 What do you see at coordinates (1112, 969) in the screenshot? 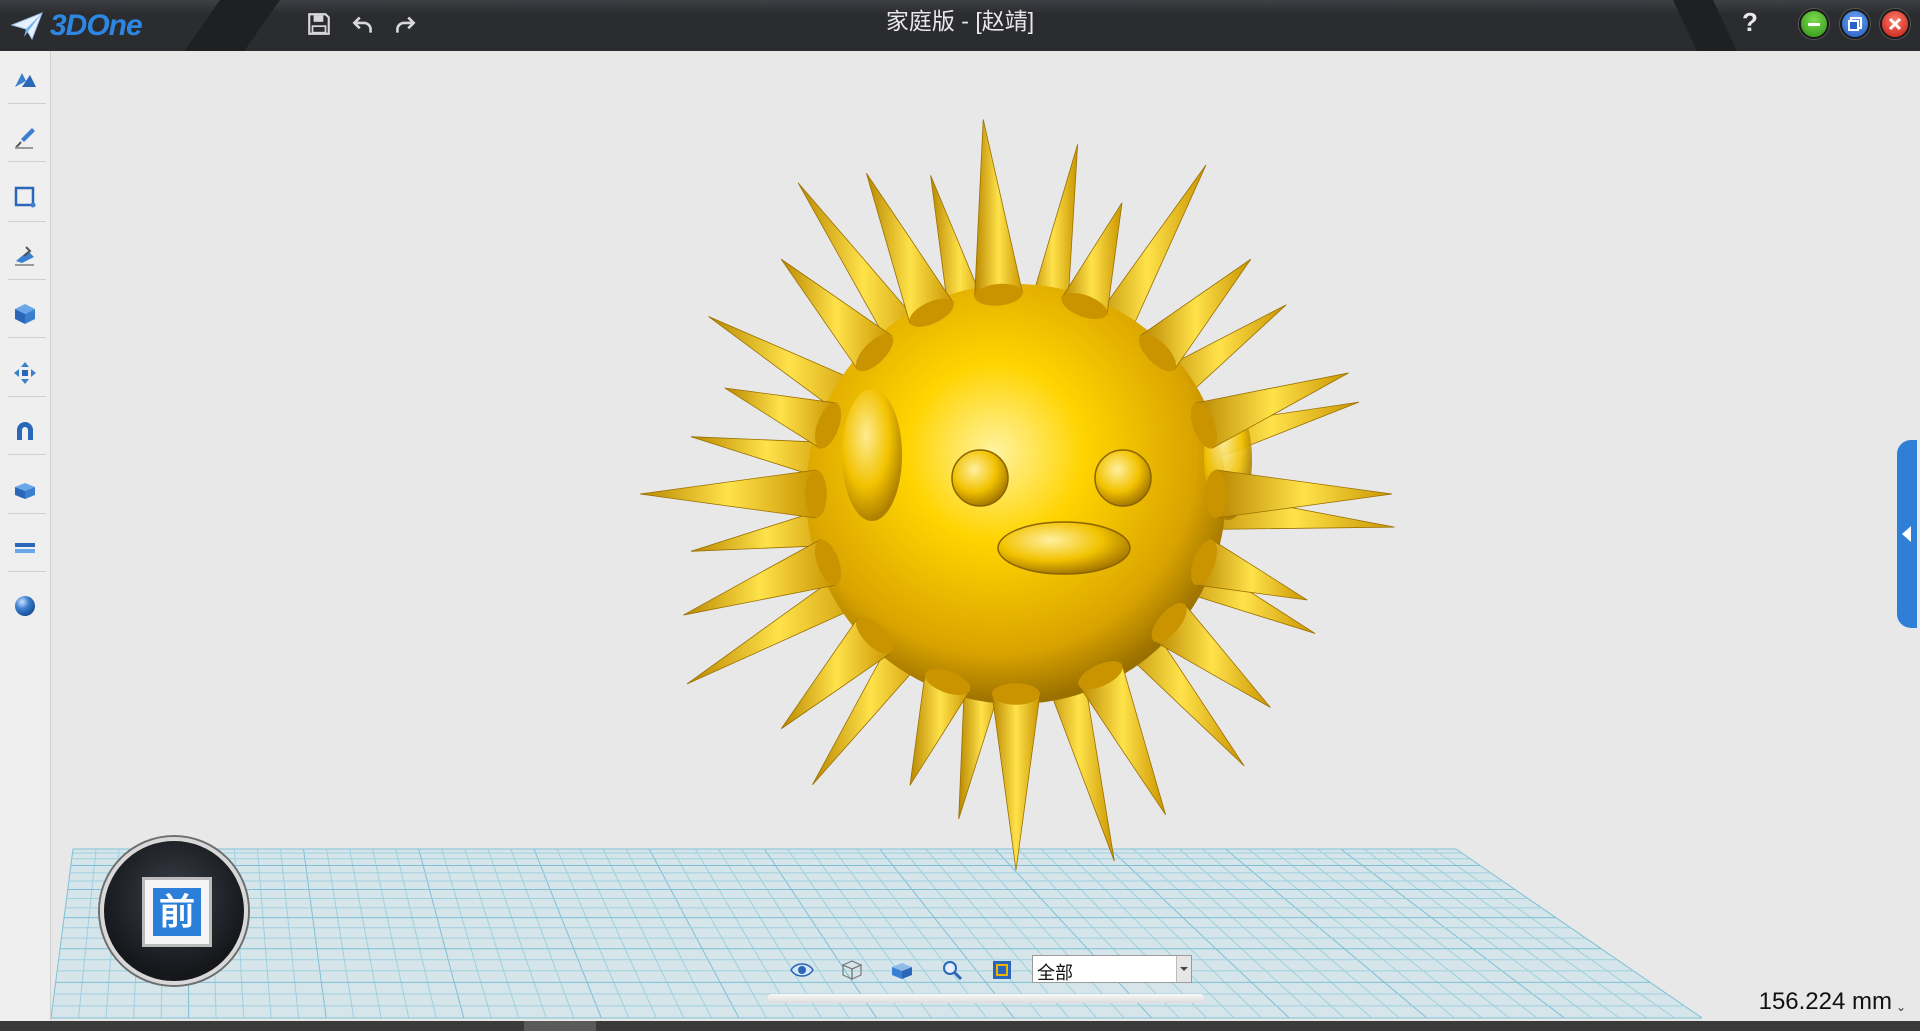
I see `filter-select: 全部` at bounding box center [1112, 969].